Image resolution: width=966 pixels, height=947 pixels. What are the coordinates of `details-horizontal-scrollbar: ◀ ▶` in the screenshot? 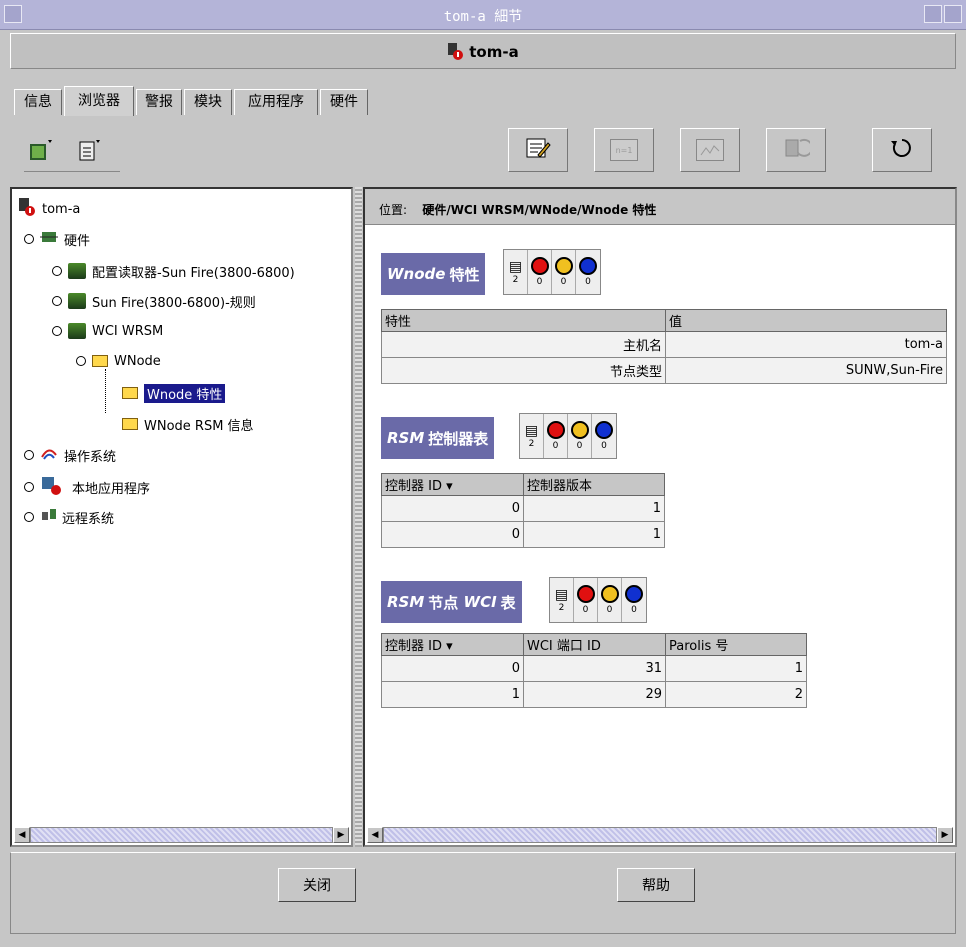 It's located at (660, 835).